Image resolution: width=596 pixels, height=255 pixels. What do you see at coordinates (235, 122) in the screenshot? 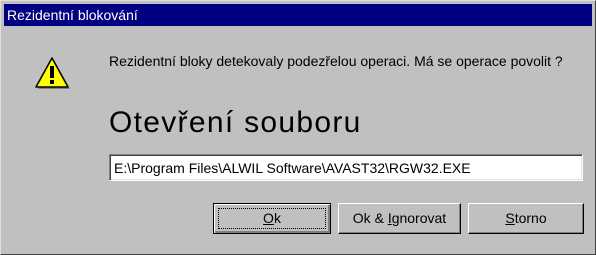
I see `operation-title: Otevření souboru` at bounding box center [235, 122].